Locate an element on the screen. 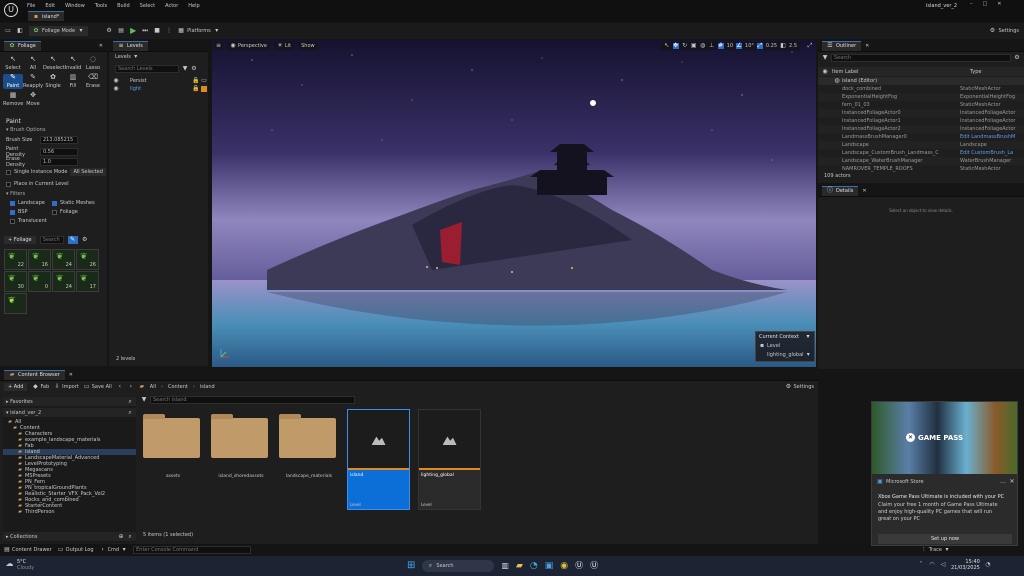 This screenshot has width=1024, height=576. tool-fill: ▥ Fill is located at coordinates (73, 82).